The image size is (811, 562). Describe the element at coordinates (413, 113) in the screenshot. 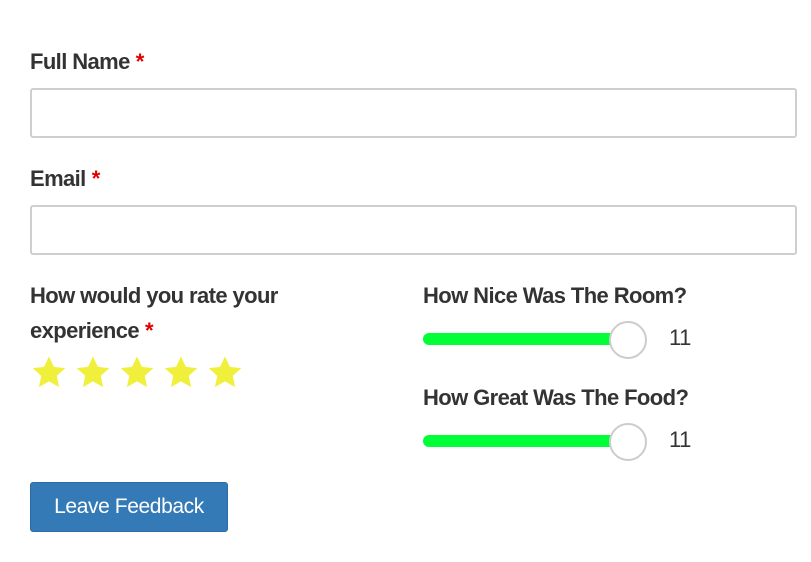

I see `full-name-input` at that location.